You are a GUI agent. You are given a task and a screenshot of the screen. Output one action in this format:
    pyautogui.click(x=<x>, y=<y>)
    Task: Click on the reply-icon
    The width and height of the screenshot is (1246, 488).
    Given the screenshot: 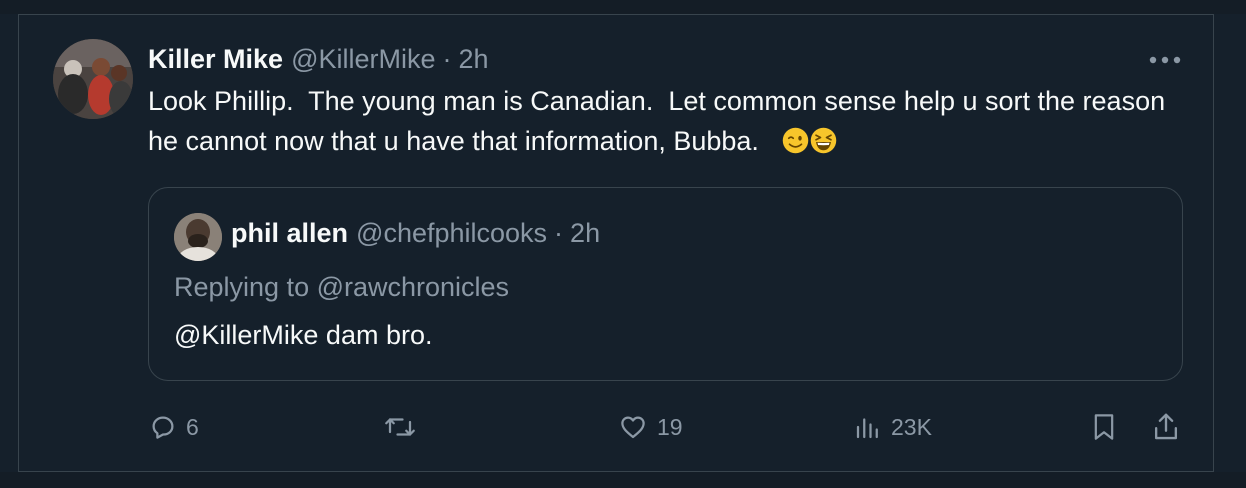 What is the action you would take?
    pyautogui.click(x=163, y=427)
    